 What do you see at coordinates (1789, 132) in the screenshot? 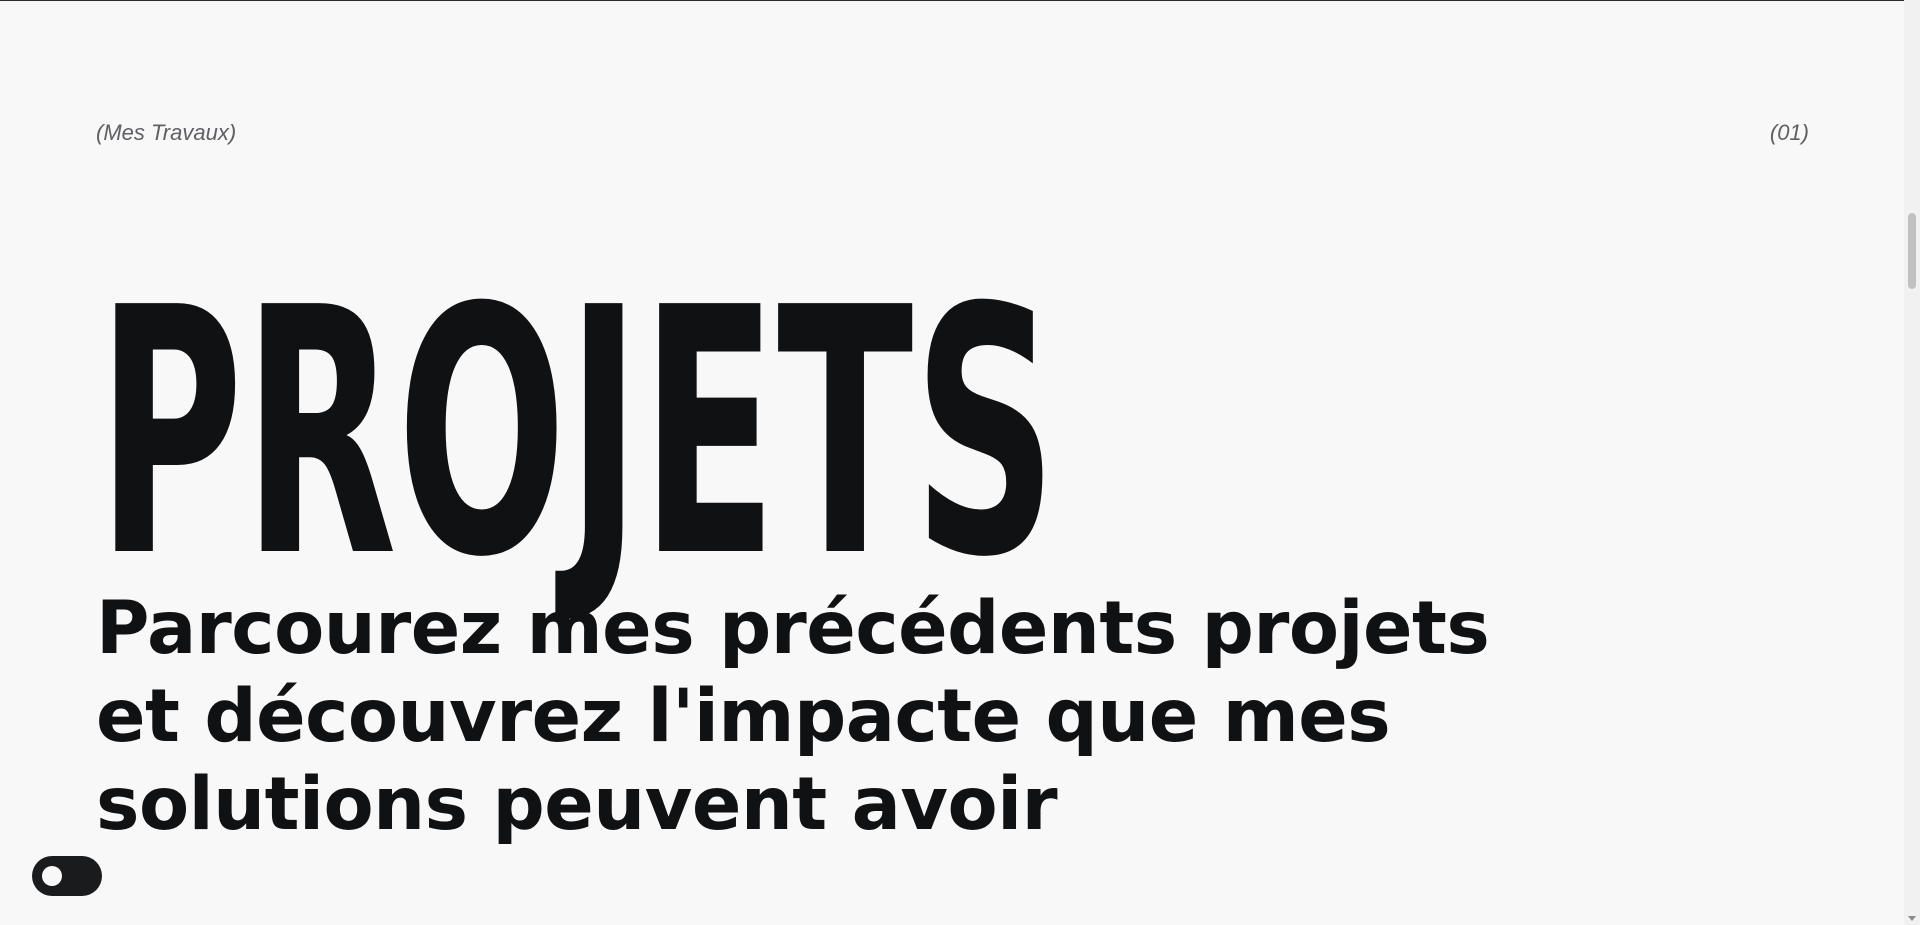
I see `section-index: (01)` at bounding box center [1789, 132].